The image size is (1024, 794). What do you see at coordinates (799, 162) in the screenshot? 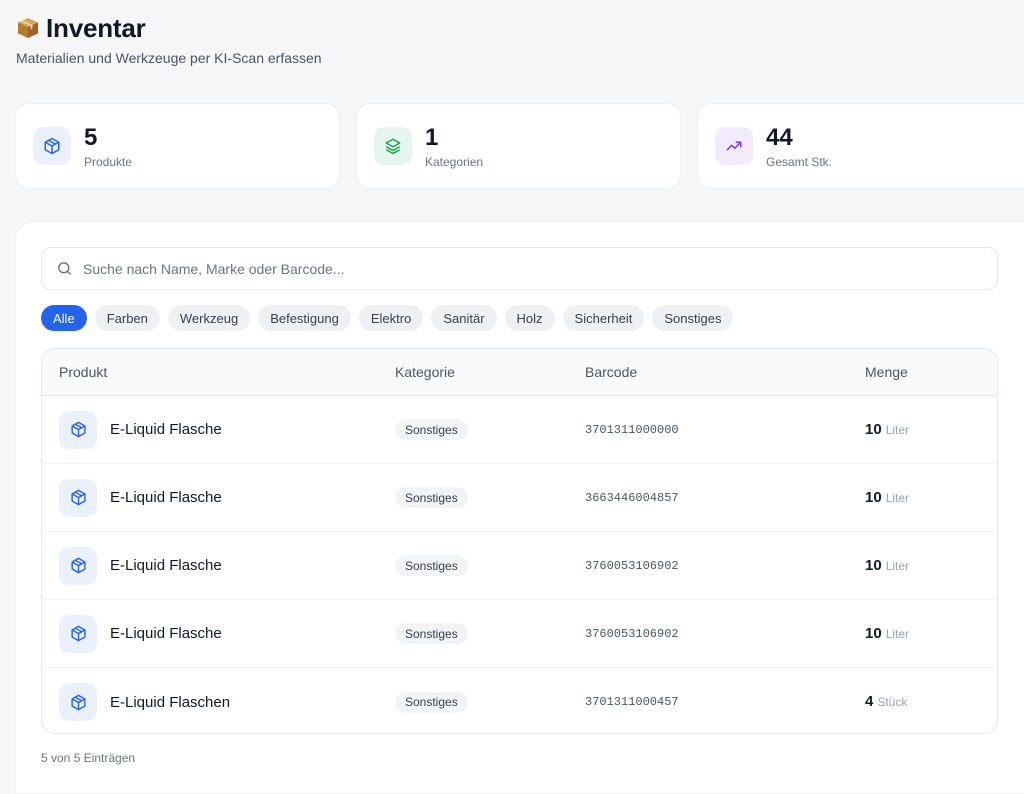
I see `stat-label-total: Gesamt Stk.` at bounding box center [799, 162].